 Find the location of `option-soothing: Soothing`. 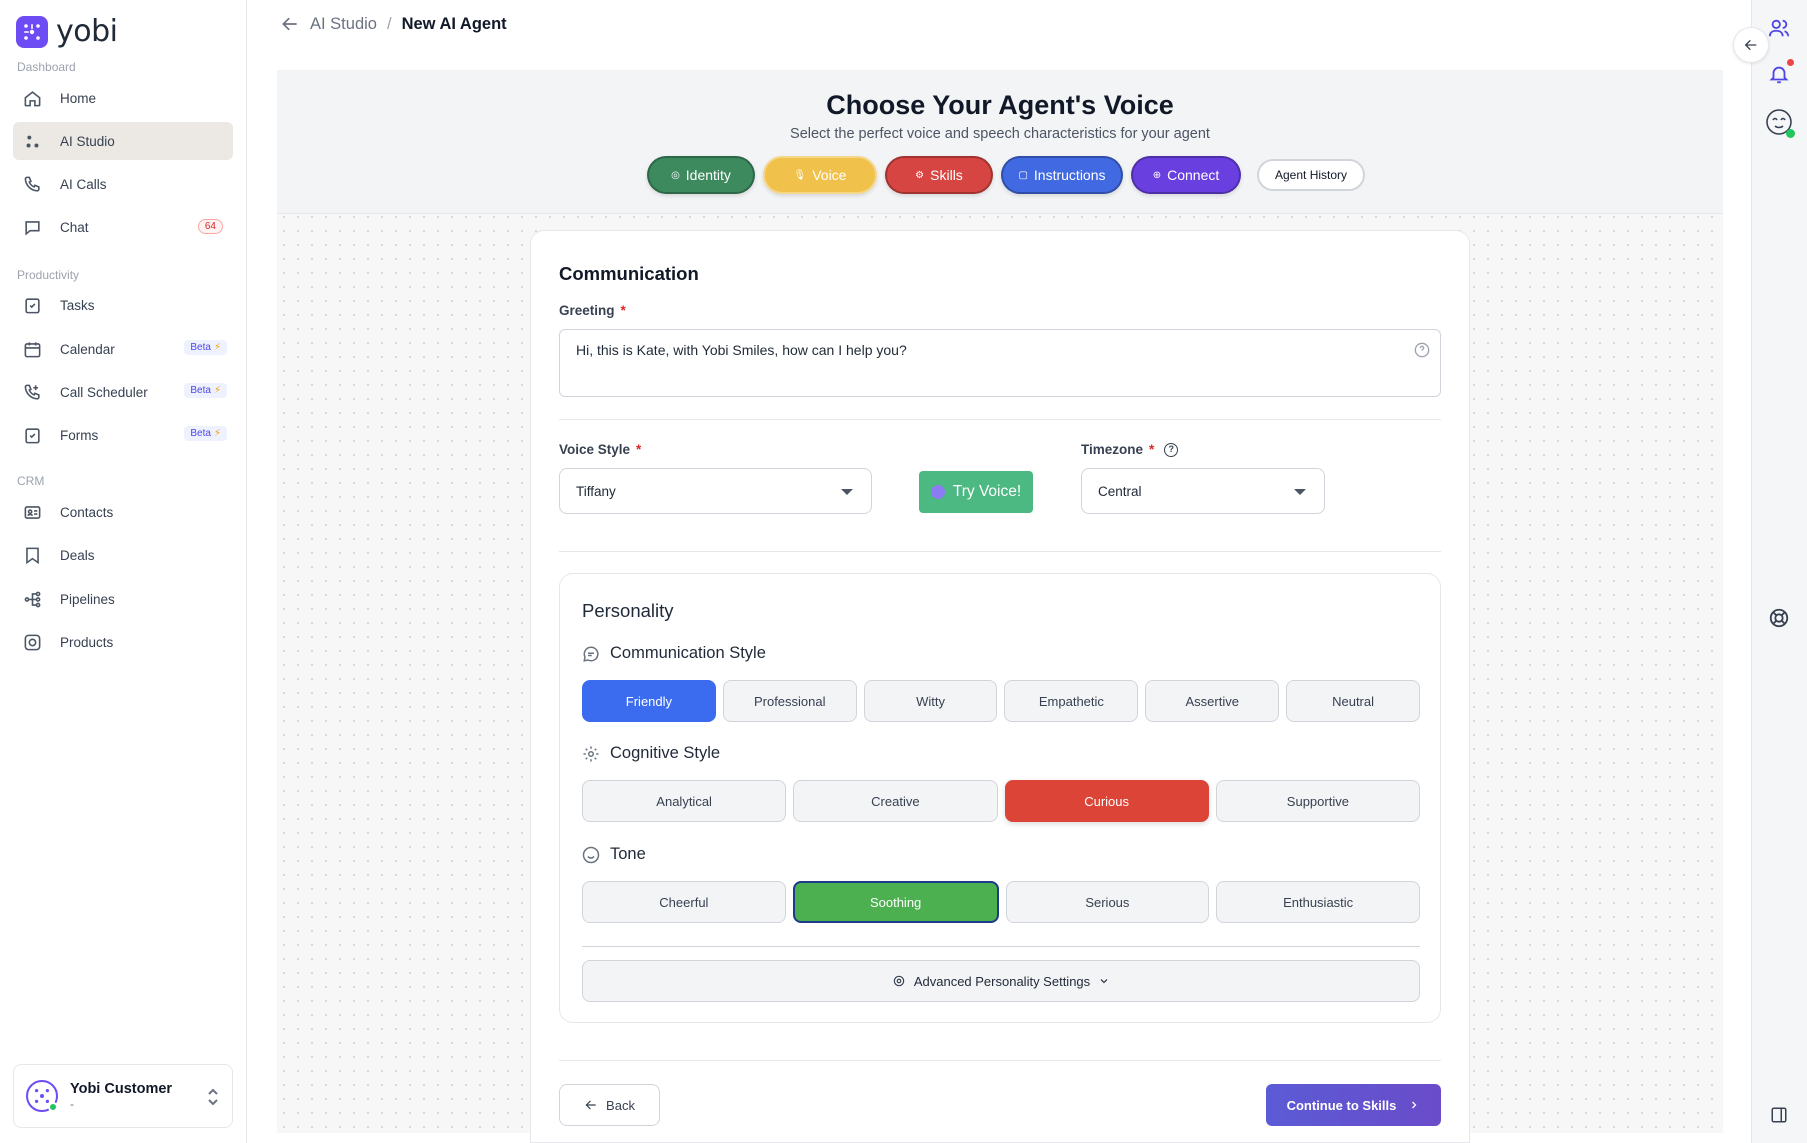

option-soothing: Soothing is located at coordinates (895, 902).